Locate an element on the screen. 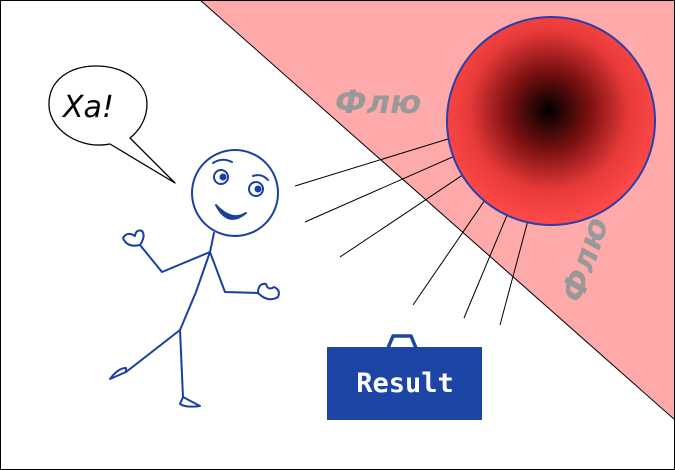 This screenshot has height=470, width=675. result-label: Result is located at coordinates (405, 383).